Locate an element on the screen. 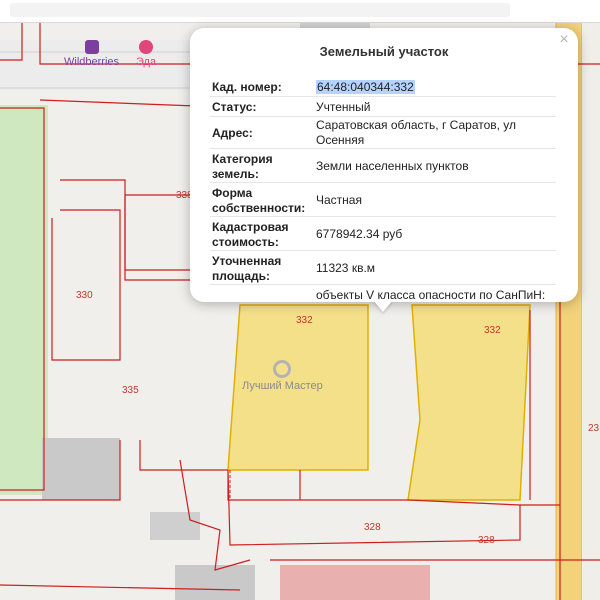 The image size is (600, 600). poi-label: Wildberries is located at coordinates (92, 62).